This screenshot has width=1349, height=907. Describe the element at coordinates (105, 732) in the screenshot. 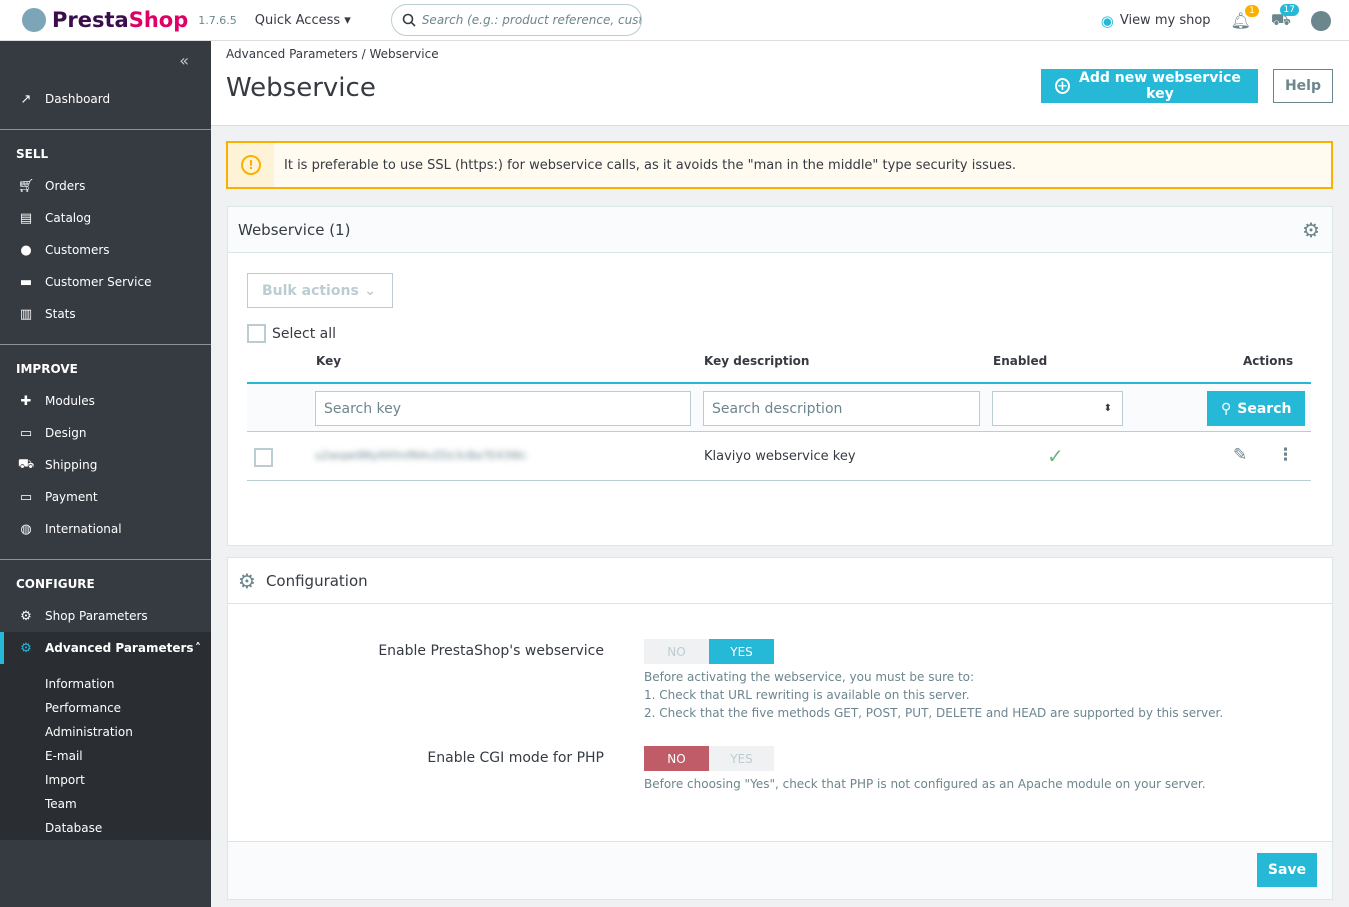

I see `submenu-item-administration: Administration` at that location.